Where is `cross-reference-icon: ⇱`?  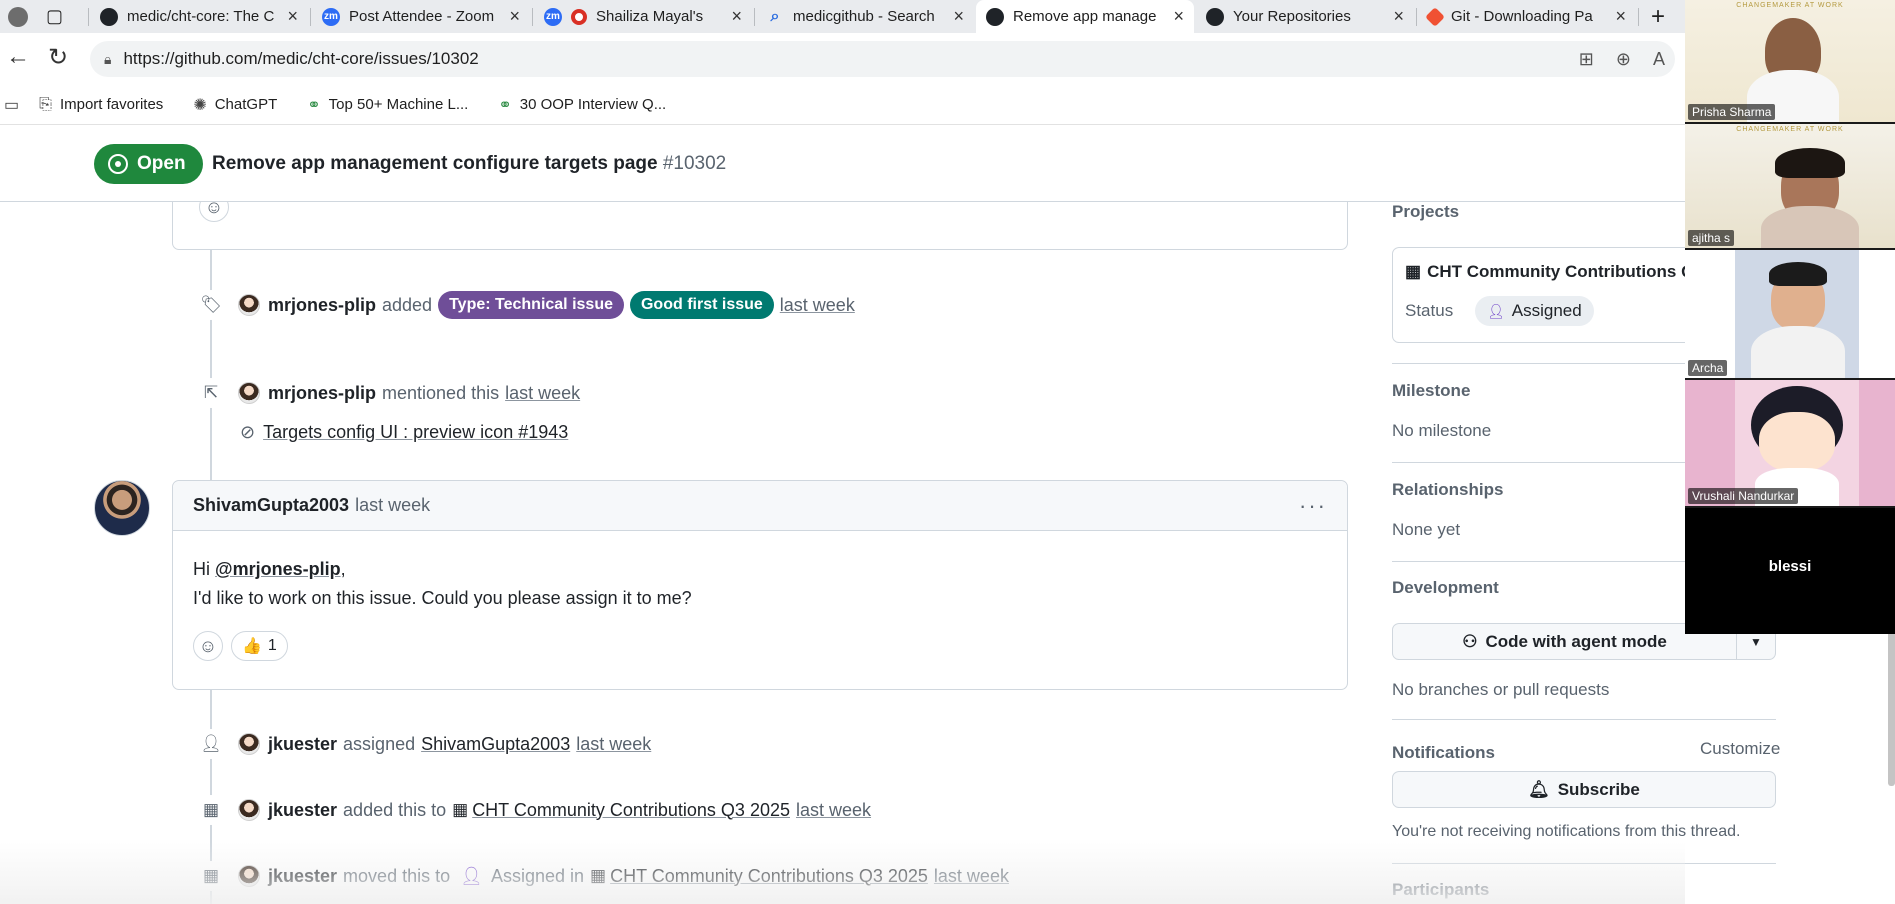 cross-reference-icon: ⇱ is located at coordinates (211, 393).